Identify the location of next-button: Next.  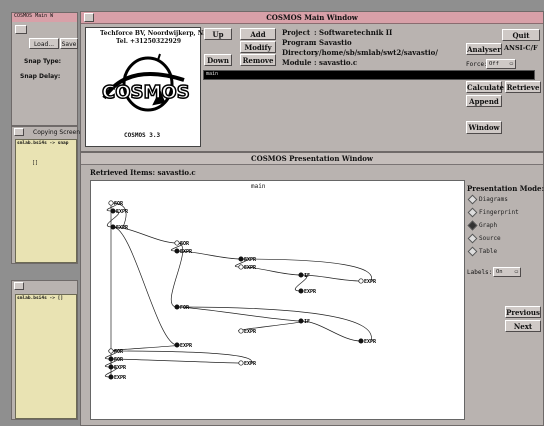
(523, 326).